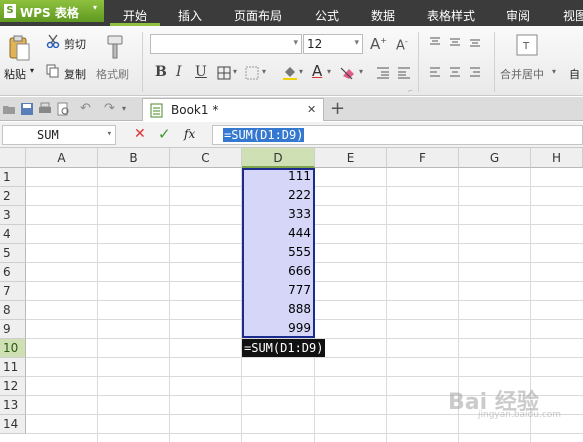 This screenshot has width=583, height=442. Describe the element at coordinates (278, 309) in the screenshot. I see `cell-d8: 888` at that location.